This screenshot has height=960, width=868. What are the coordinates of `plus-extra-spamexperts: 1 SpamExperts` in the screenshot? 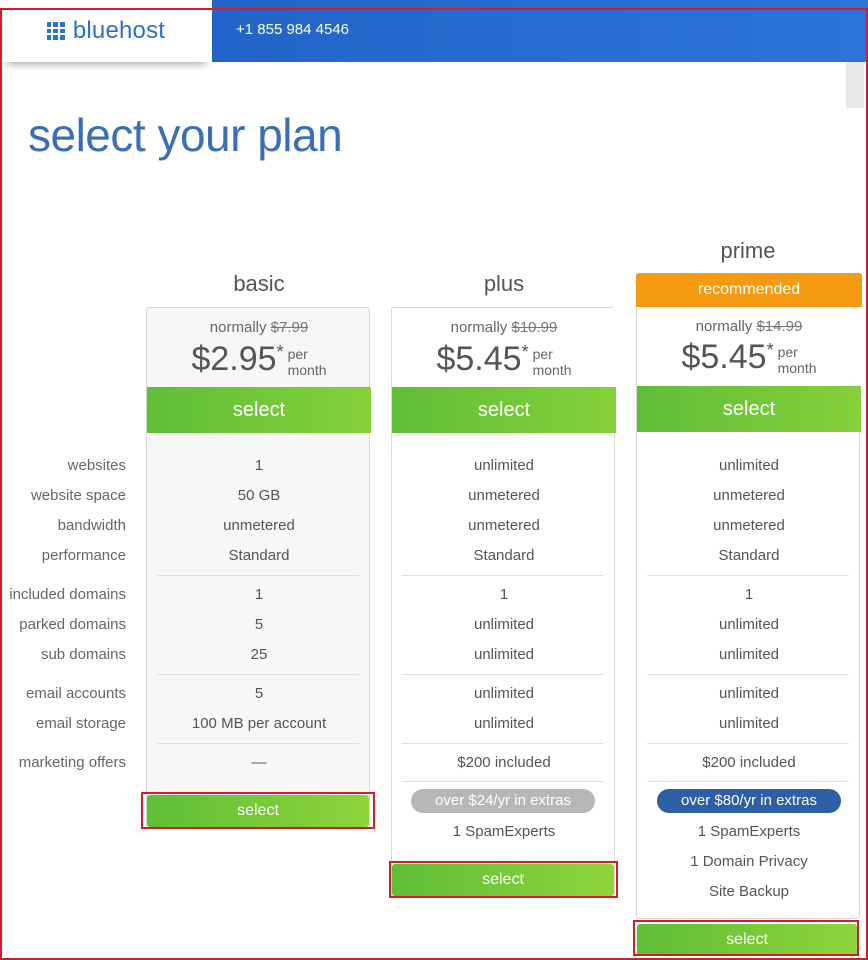 It's located at (504, 831).